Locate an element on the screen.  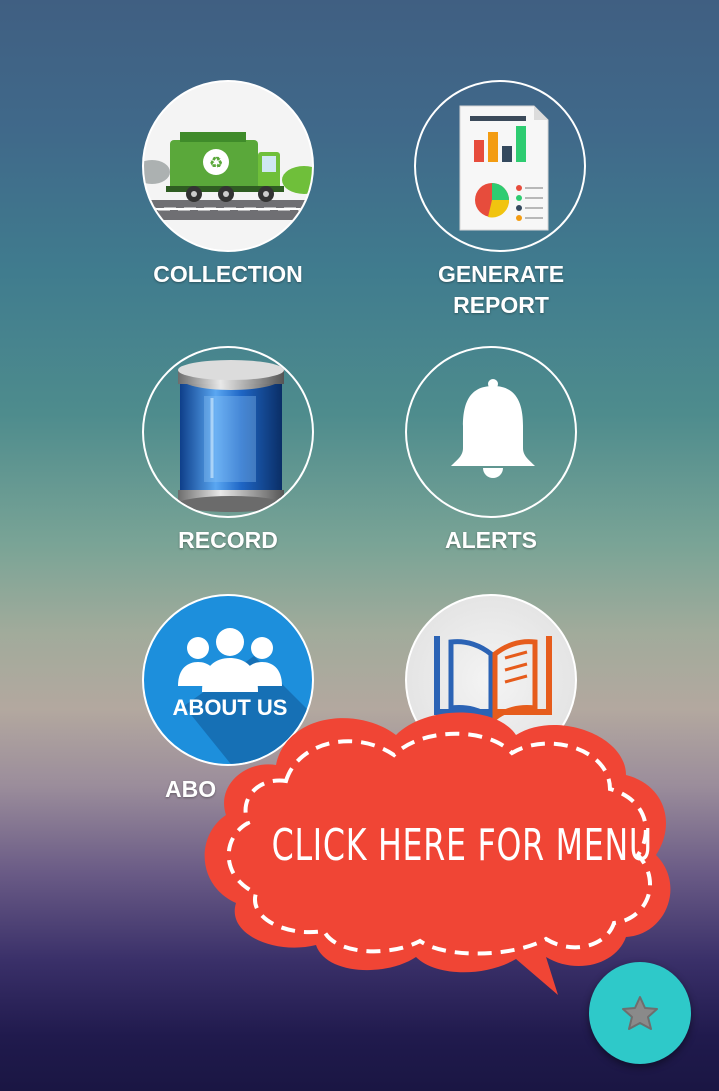
bell-icon is located at coordinates (493, 428).